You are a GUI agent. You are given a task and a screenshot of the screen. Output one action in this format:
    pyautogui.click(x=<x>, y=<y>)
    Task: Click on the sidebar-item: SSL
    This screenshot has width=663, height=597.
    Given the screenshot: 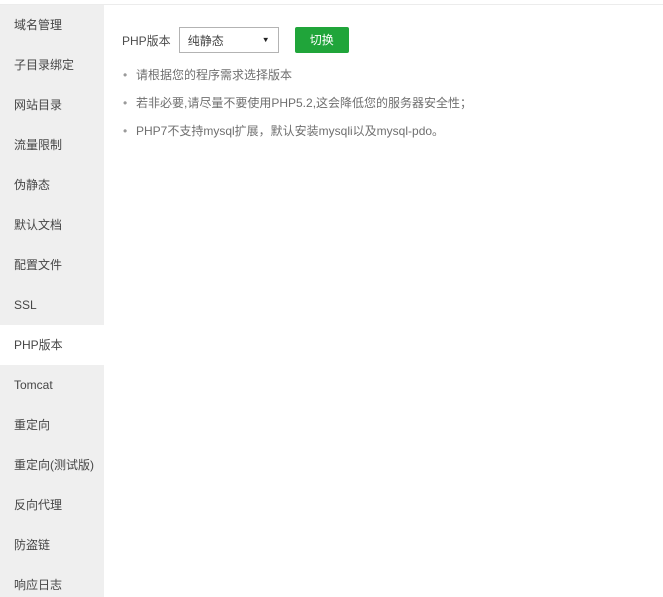 What is the action you would take?
    pyautogui.click(x=52, y=305)
    